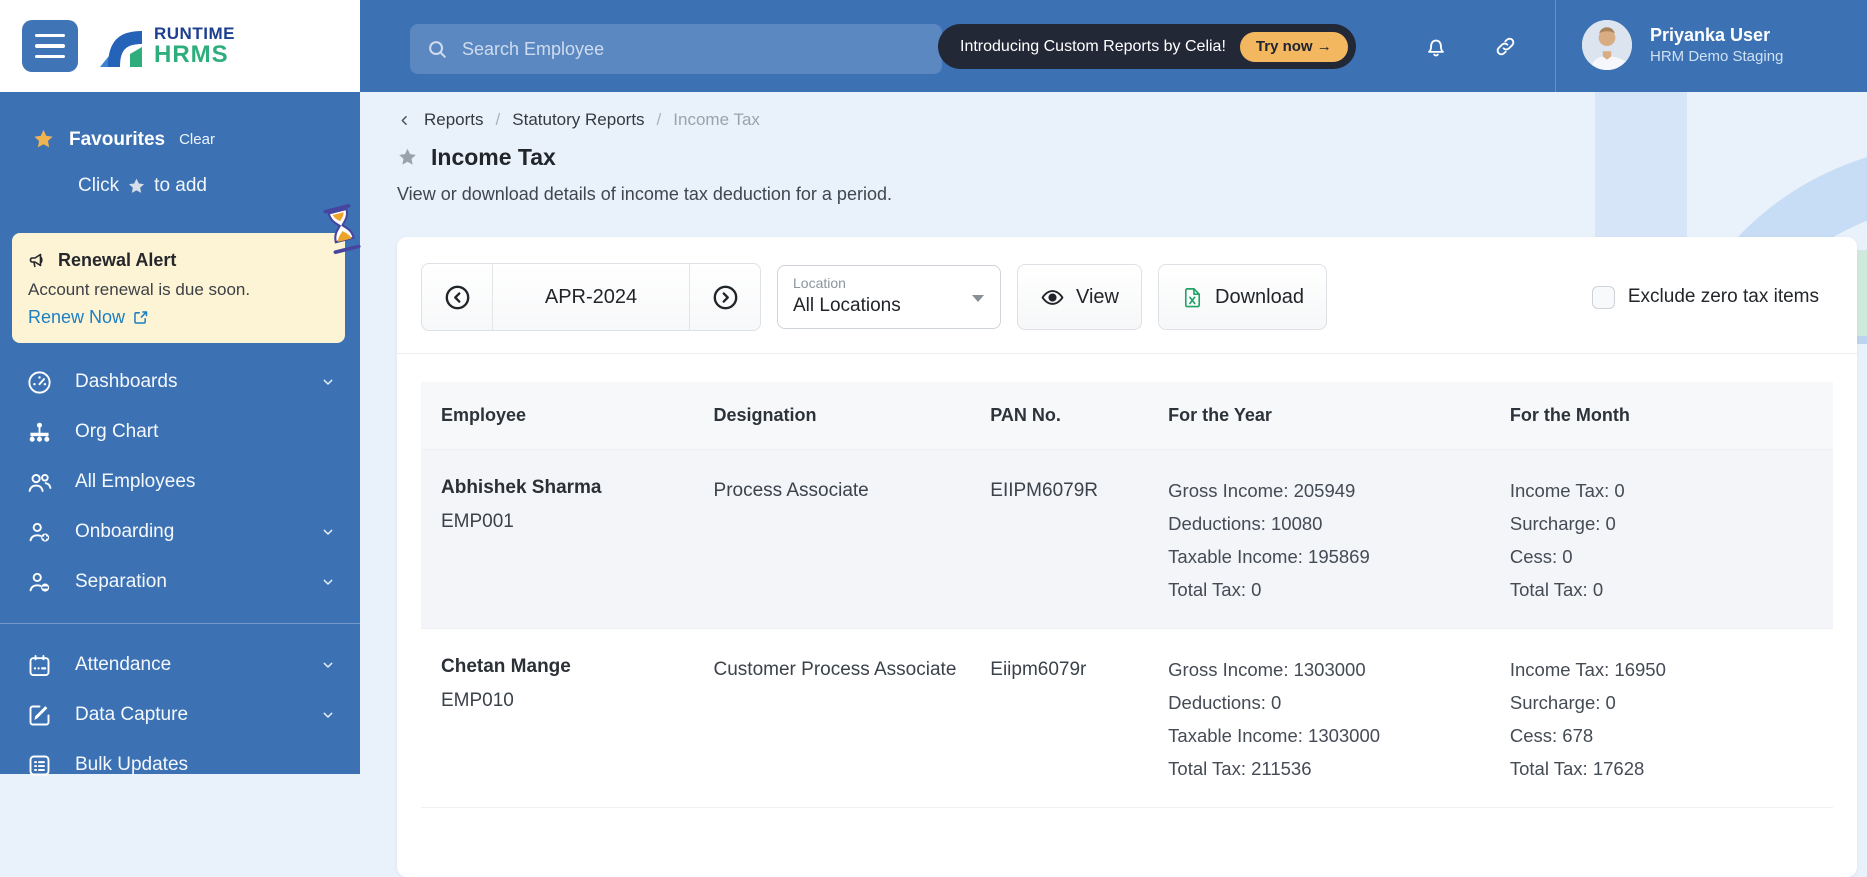 The image size is (1867, 877). Describe the element at coordinates (39, 532) in the screenshot. I see `person-plus-icon` at that location.